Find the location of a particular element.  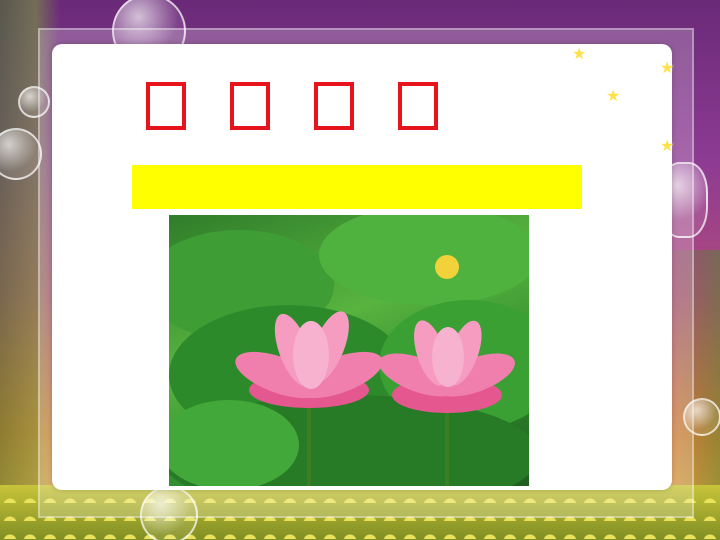

subtitle-banner is located at coordinates (357, 187).